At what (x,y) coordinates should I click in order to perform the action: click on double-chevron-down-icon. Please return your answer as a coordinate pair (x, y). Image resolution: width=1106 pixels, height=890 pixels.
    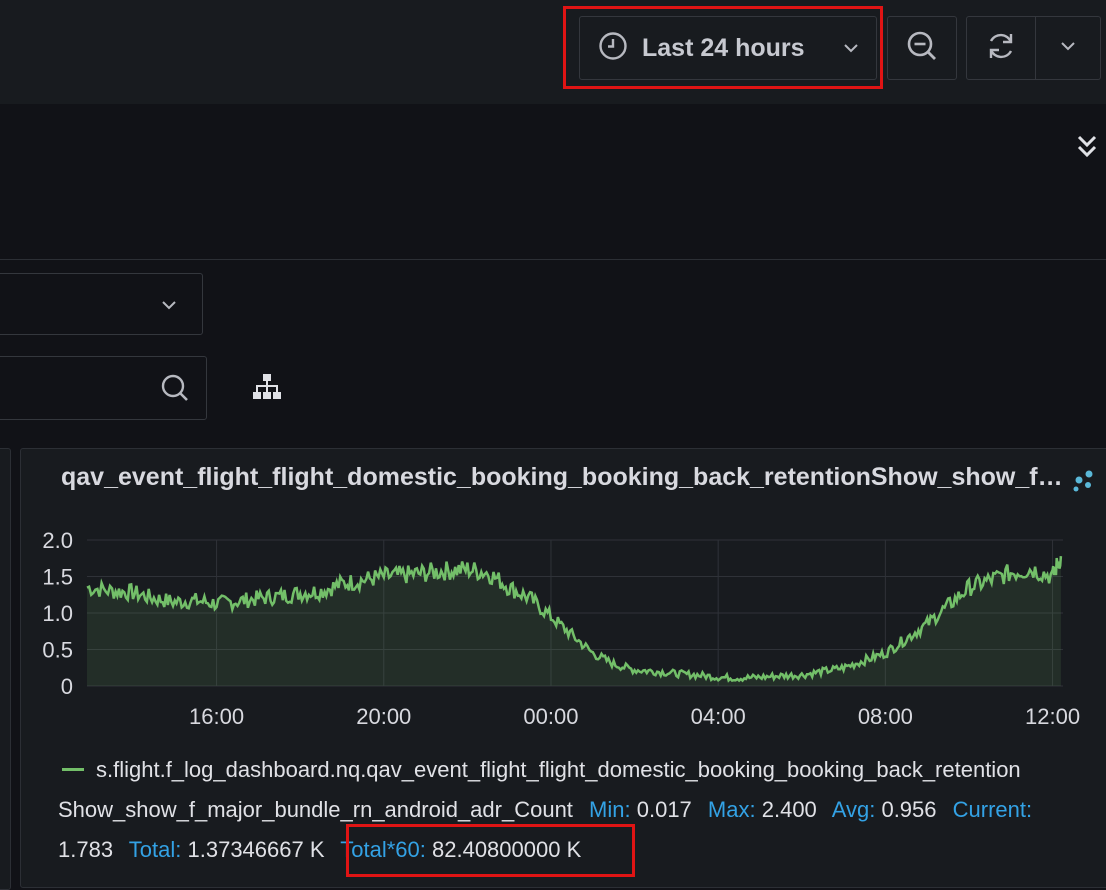
    Looking at the image, I should click on (1087, 149).